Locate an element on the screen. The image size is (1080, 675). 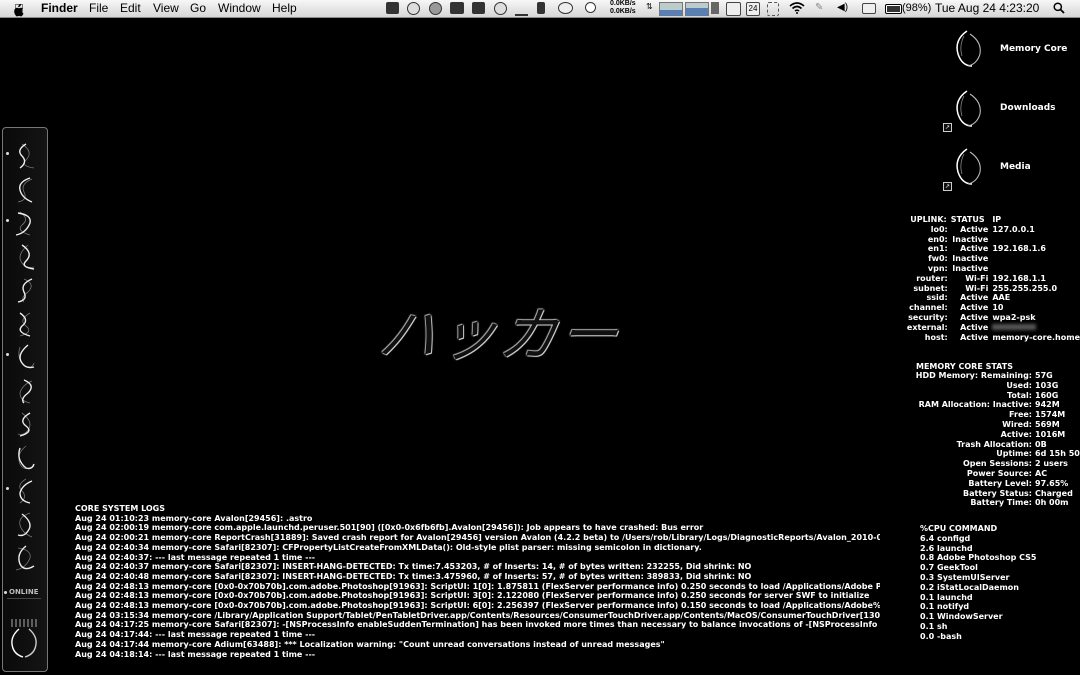
stat-value: 569M is located at coordinates (1047, 424).